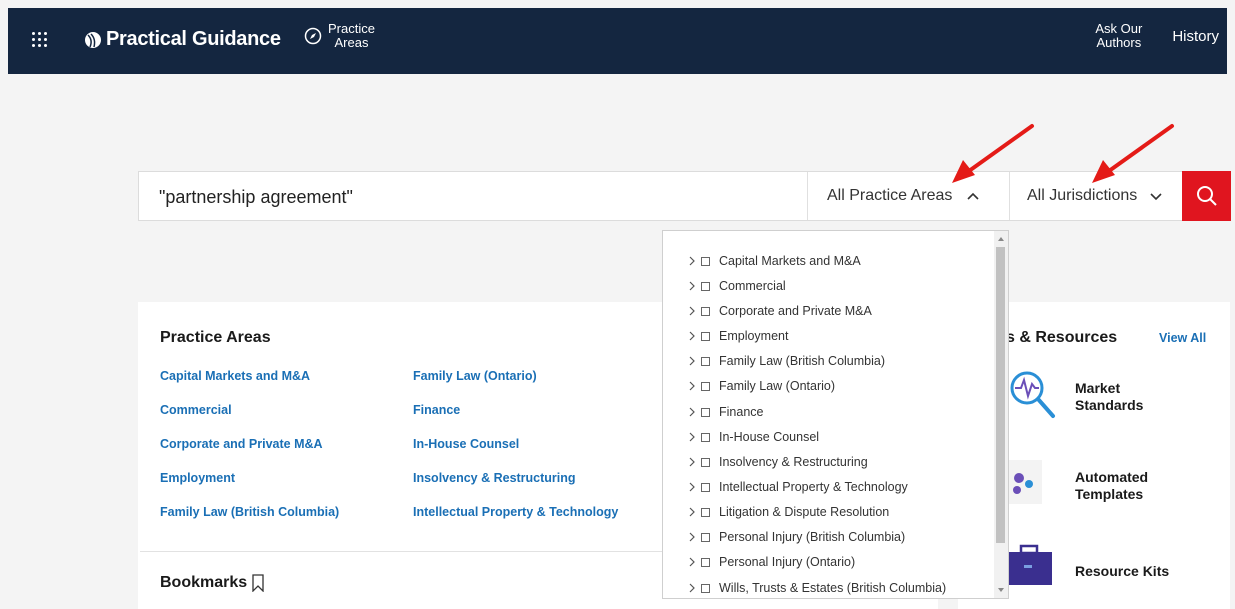 The height and width of the screenshot is (609, 1235). I want to click on scroll-down-icon, so click(1001, 590).